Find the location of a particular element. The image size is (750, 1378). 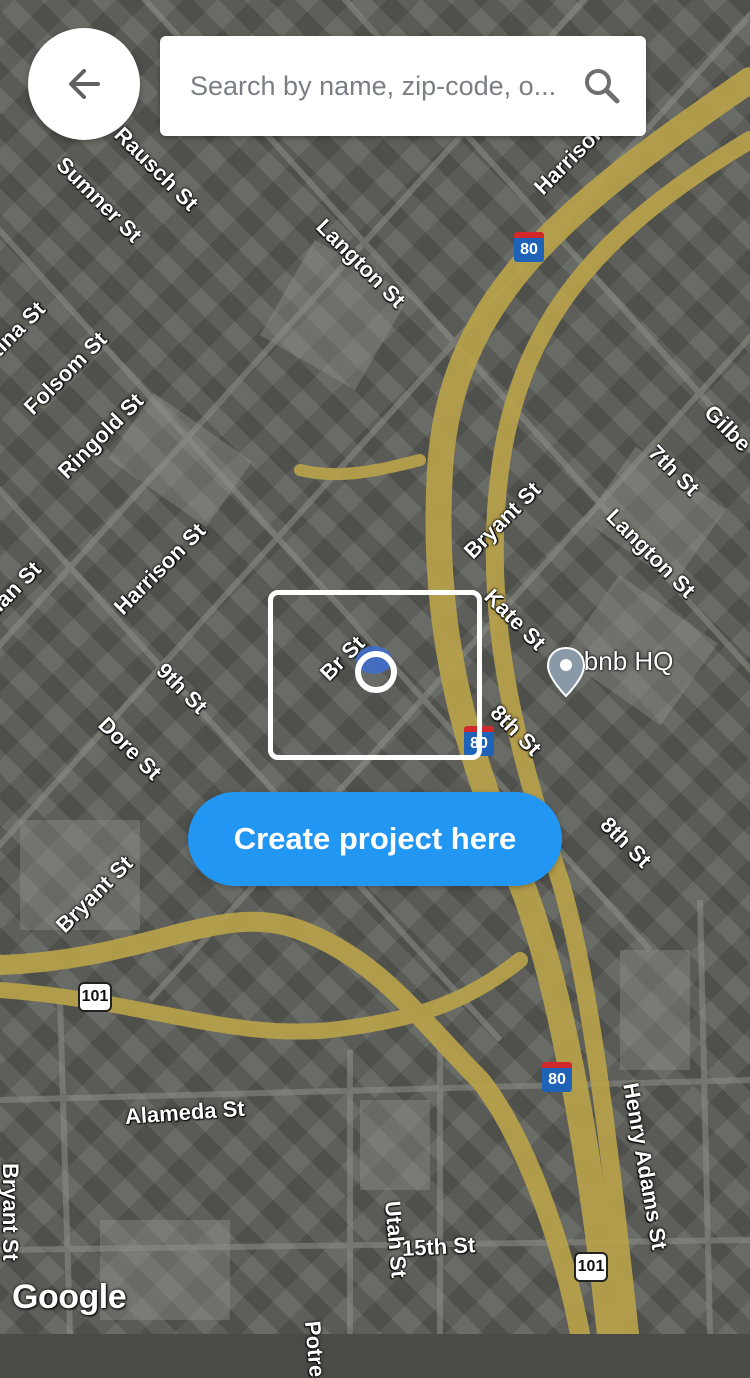

back-button is located at coordinates (84, 84).